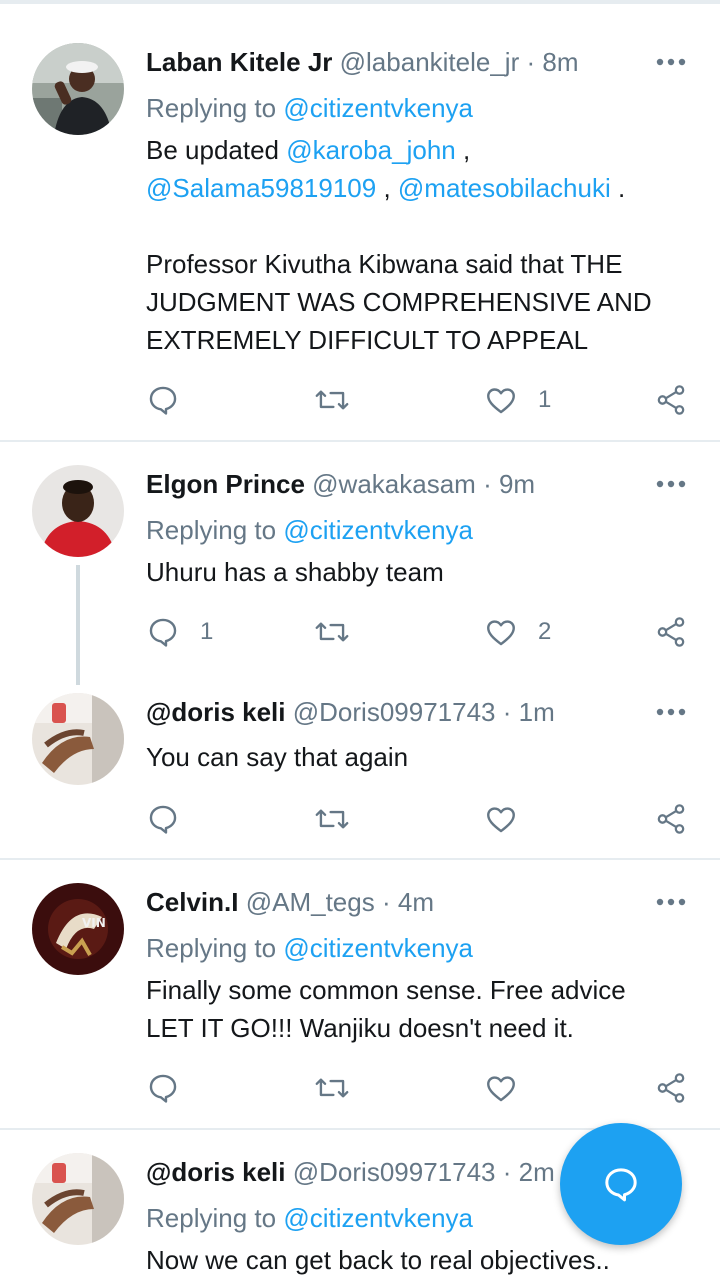  Describe the element at coordinates (78, 625) in the screenshot. I see `thread-connector-line` at that location.